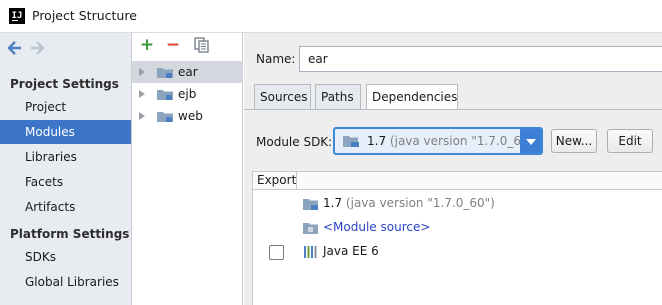 The height and width of the screenshot is (305, 662). What do you see at coordinates (187, 46) in the screenshot?
I see `module-toolbar: + −` at bounding box center [187, 46].